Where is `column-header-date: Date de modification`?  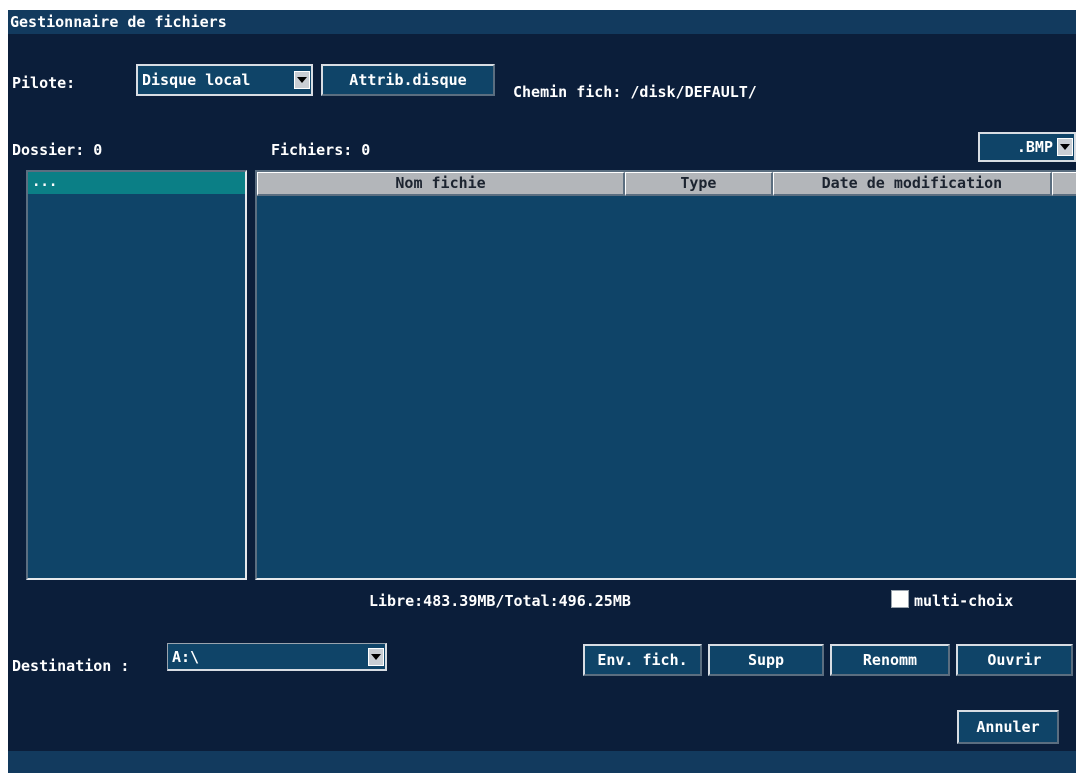
column-header-date: Date de modification is located at coordinates (912, 184).